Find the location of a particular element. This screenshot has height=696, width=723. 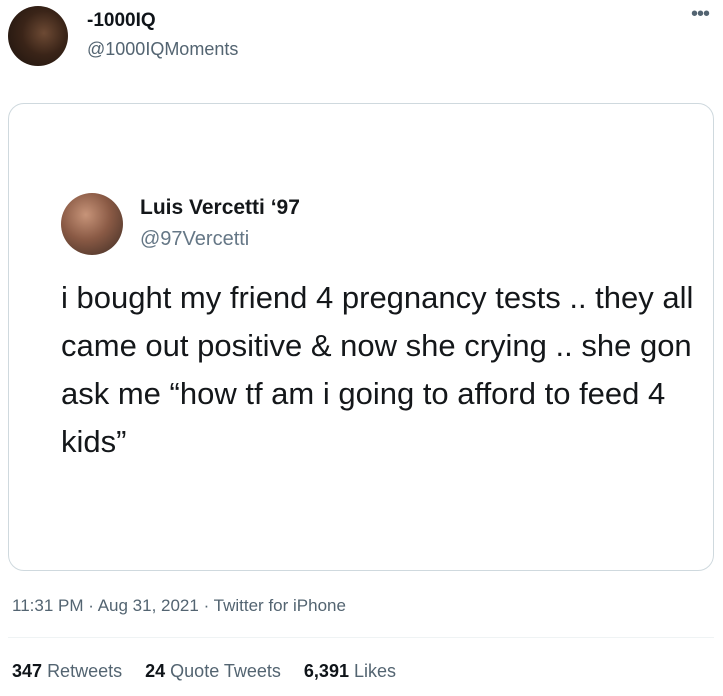

retweets-stat: 347 Retweets is located at coordinates (67, 671).